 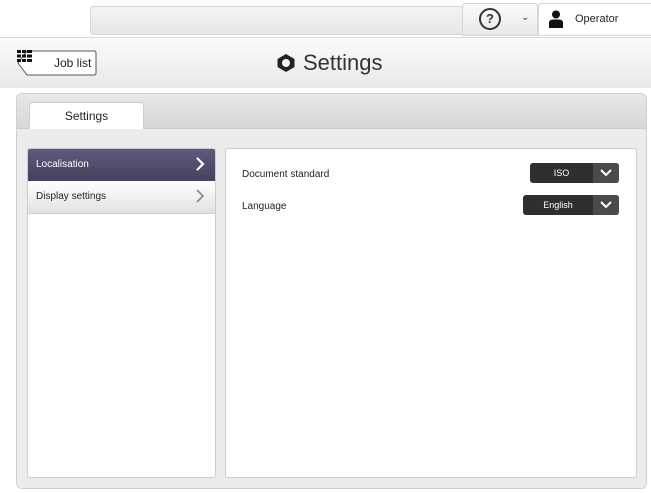 What do you see at coordinates (343, 62) in the screenshot?
I see `page-title: Settings` at bounding box center [343, 62].